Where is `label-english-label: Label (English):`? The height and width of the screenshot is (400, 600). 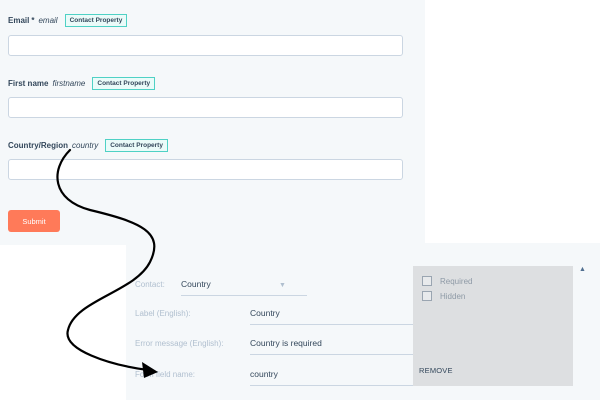
label-english-label: Label (English): is located at coordinates (163, 313).